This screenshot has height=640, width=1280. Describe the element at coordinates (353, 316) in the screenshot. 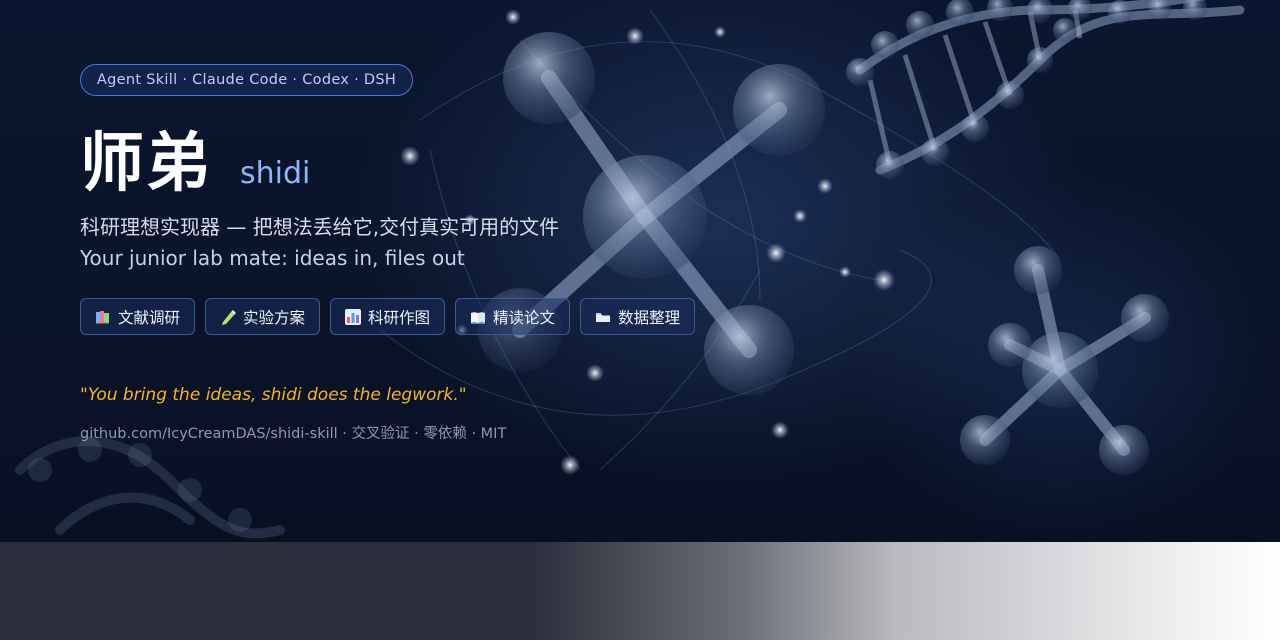

I see `bar-chart-icon` at that location.